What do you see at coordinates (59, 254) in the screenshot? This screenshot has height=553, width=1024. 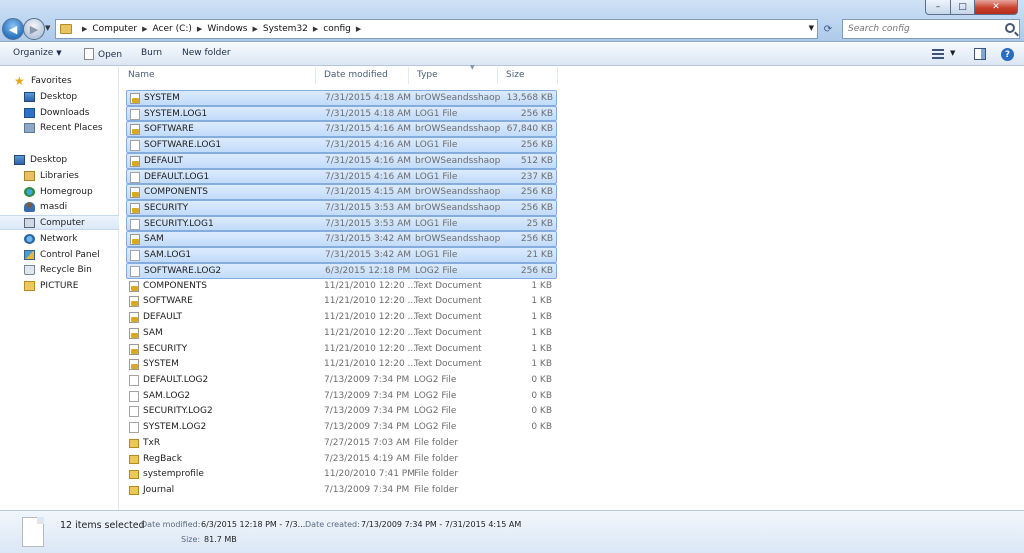 I see `nav-control-panel: Control Panel` at bounding box center [59, 254].